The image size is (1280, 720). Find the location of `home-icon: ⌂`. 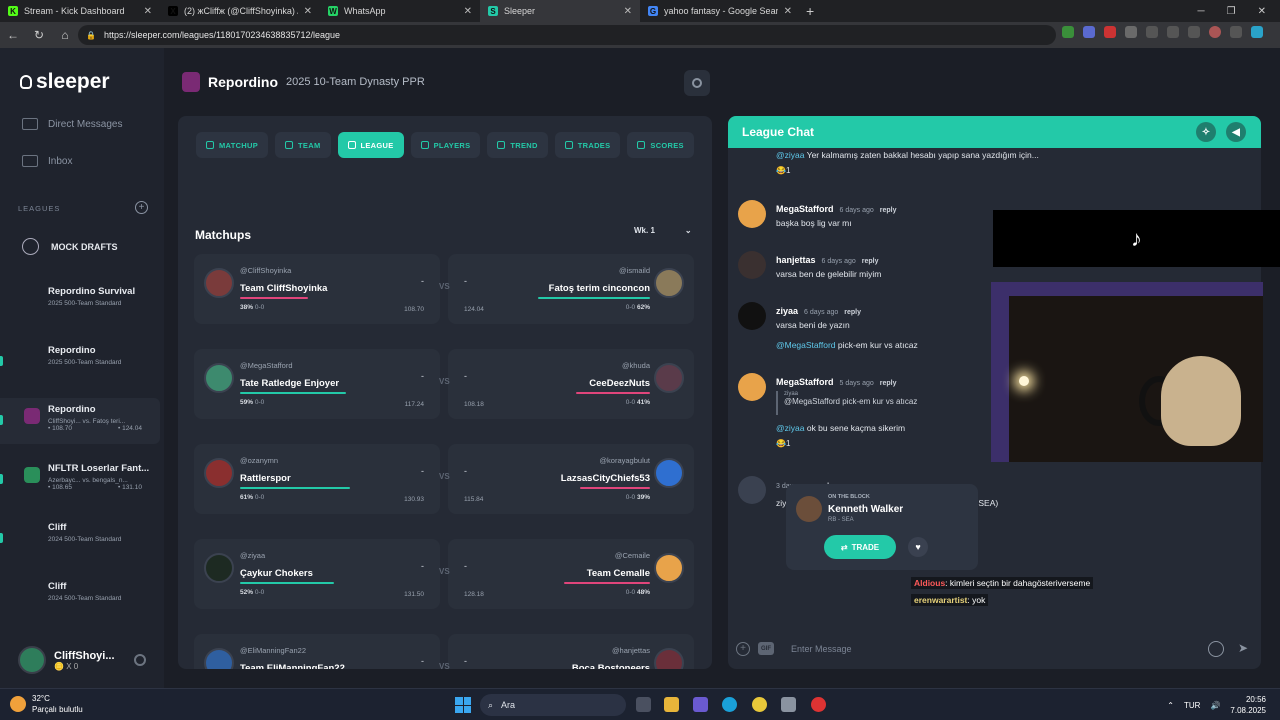

home-icon: ⌂ is located at coordinates (65, 35).